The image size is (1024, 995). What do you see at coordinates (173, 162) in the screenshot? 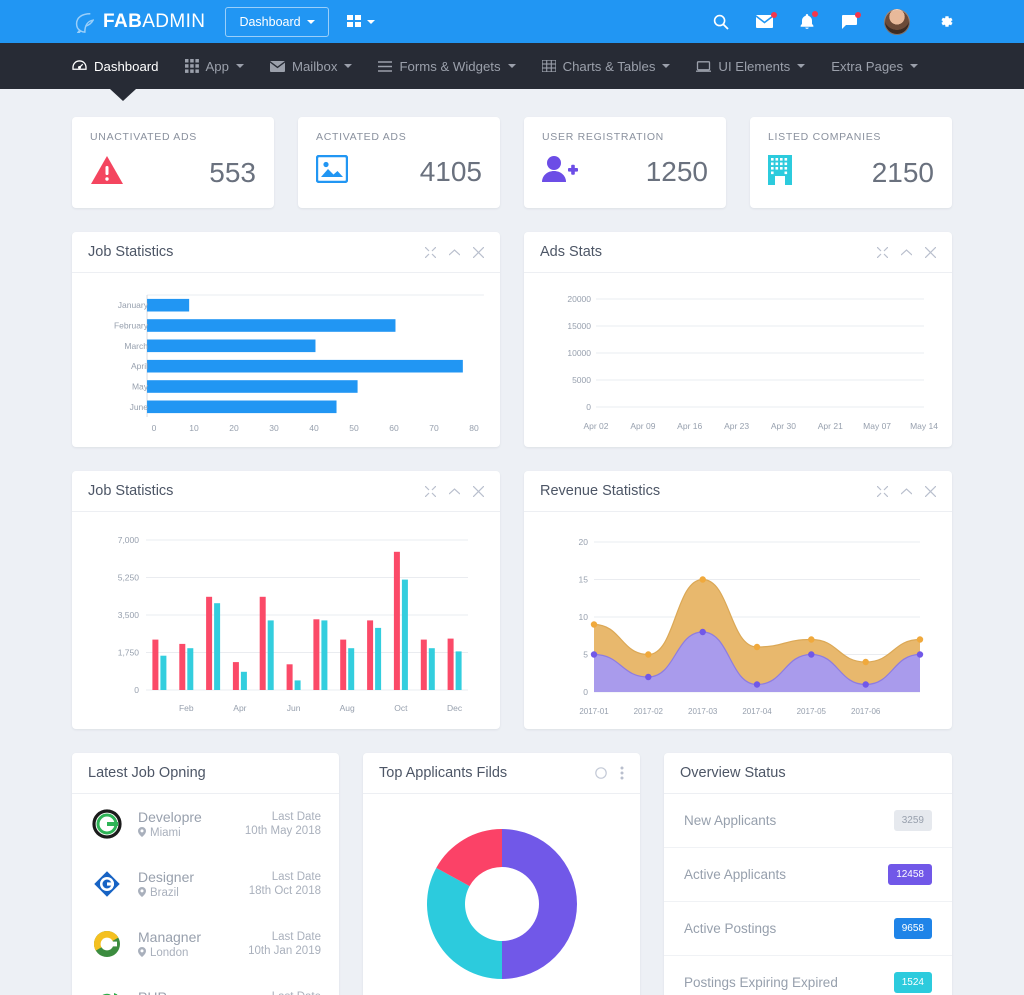
I see `stat-card-unactivated-ads: UNACTIVATED ADS 553` at bounding box center [173, 162].